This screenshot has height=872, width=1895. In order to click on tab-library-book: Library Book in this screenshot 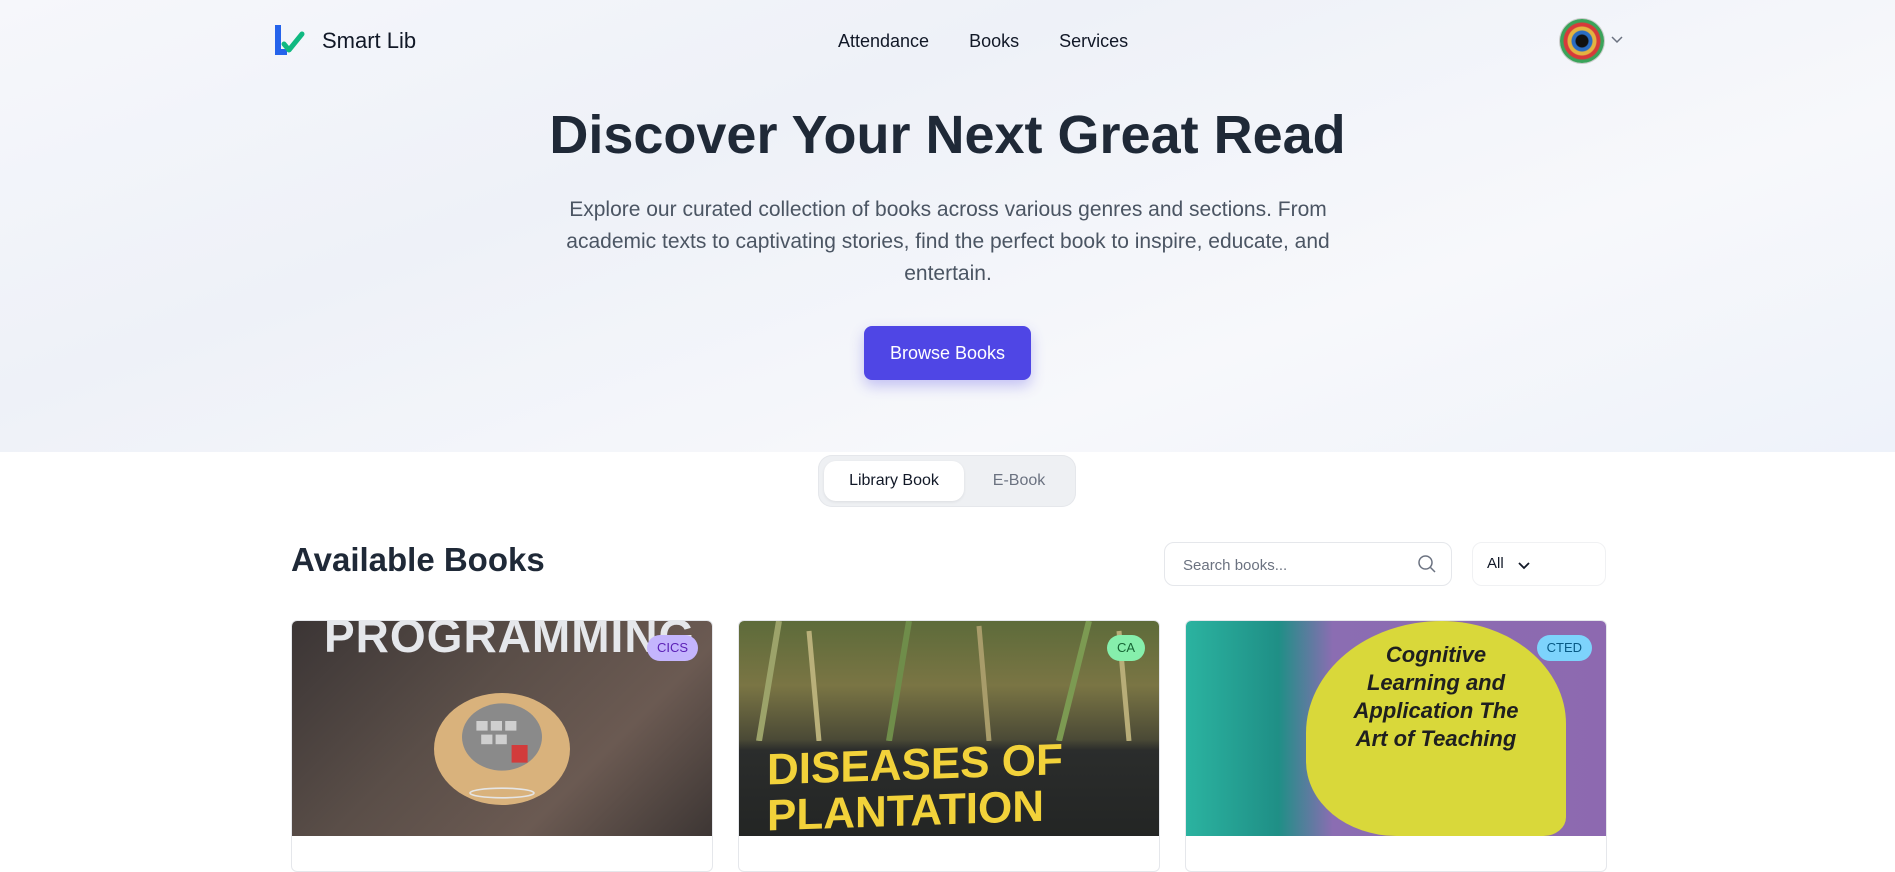, I will do `click(894, 481)`.